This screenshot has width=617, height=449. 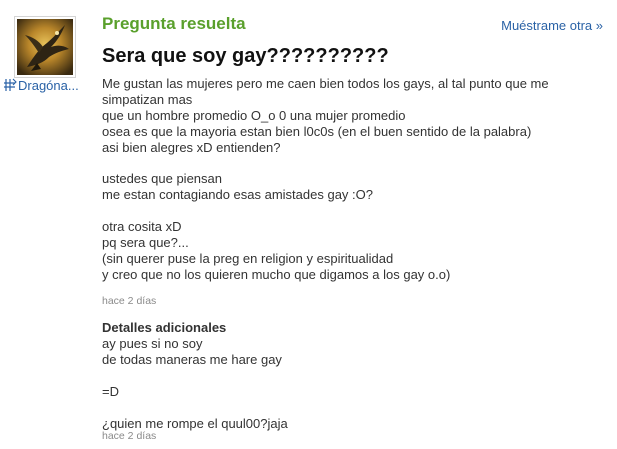 What do you see at coordinates (174, 23) in the screenshot?
I see `question-status: Pregunta resuelta` at bounding box center [174, 23].